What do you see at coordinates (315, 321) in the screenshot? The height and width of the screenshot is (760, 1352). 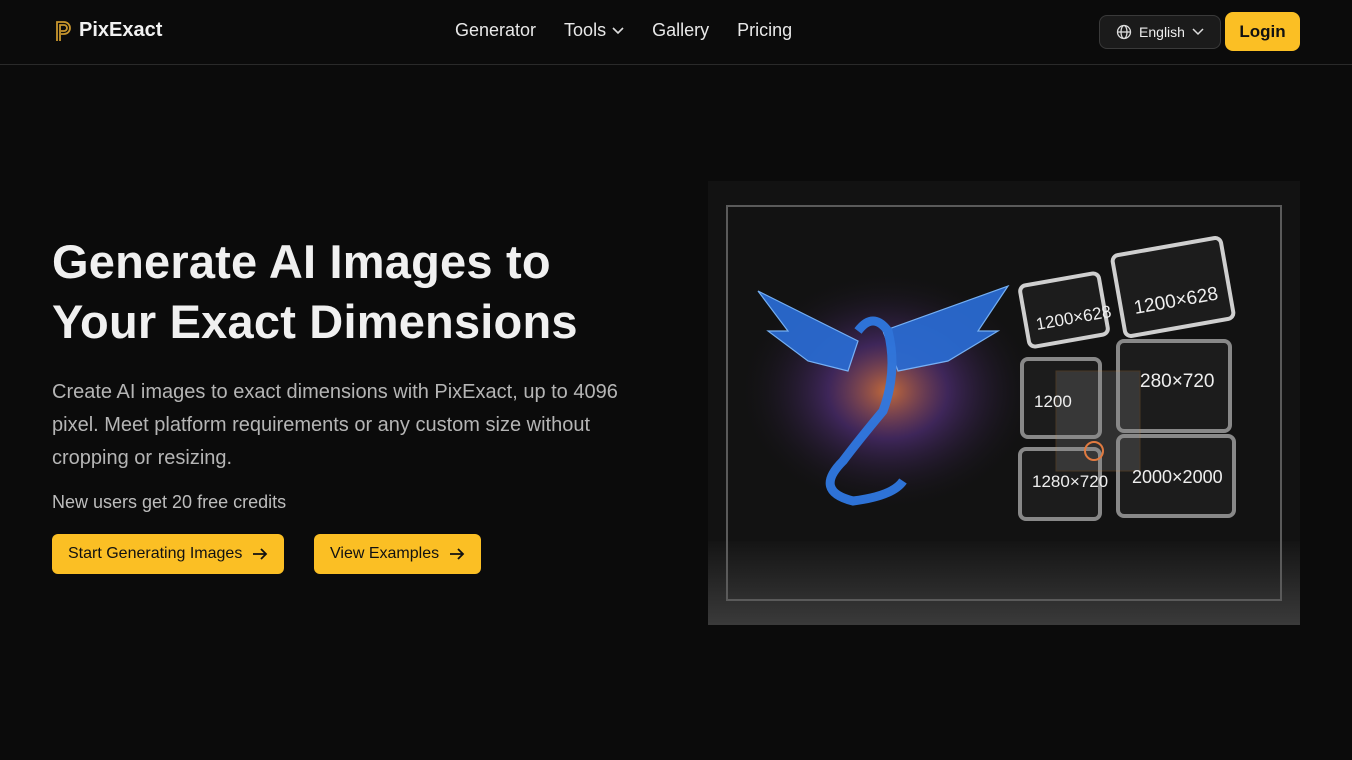 I see `title-line-2: Your Exact Dimensions` at bounding box center [315, 321].